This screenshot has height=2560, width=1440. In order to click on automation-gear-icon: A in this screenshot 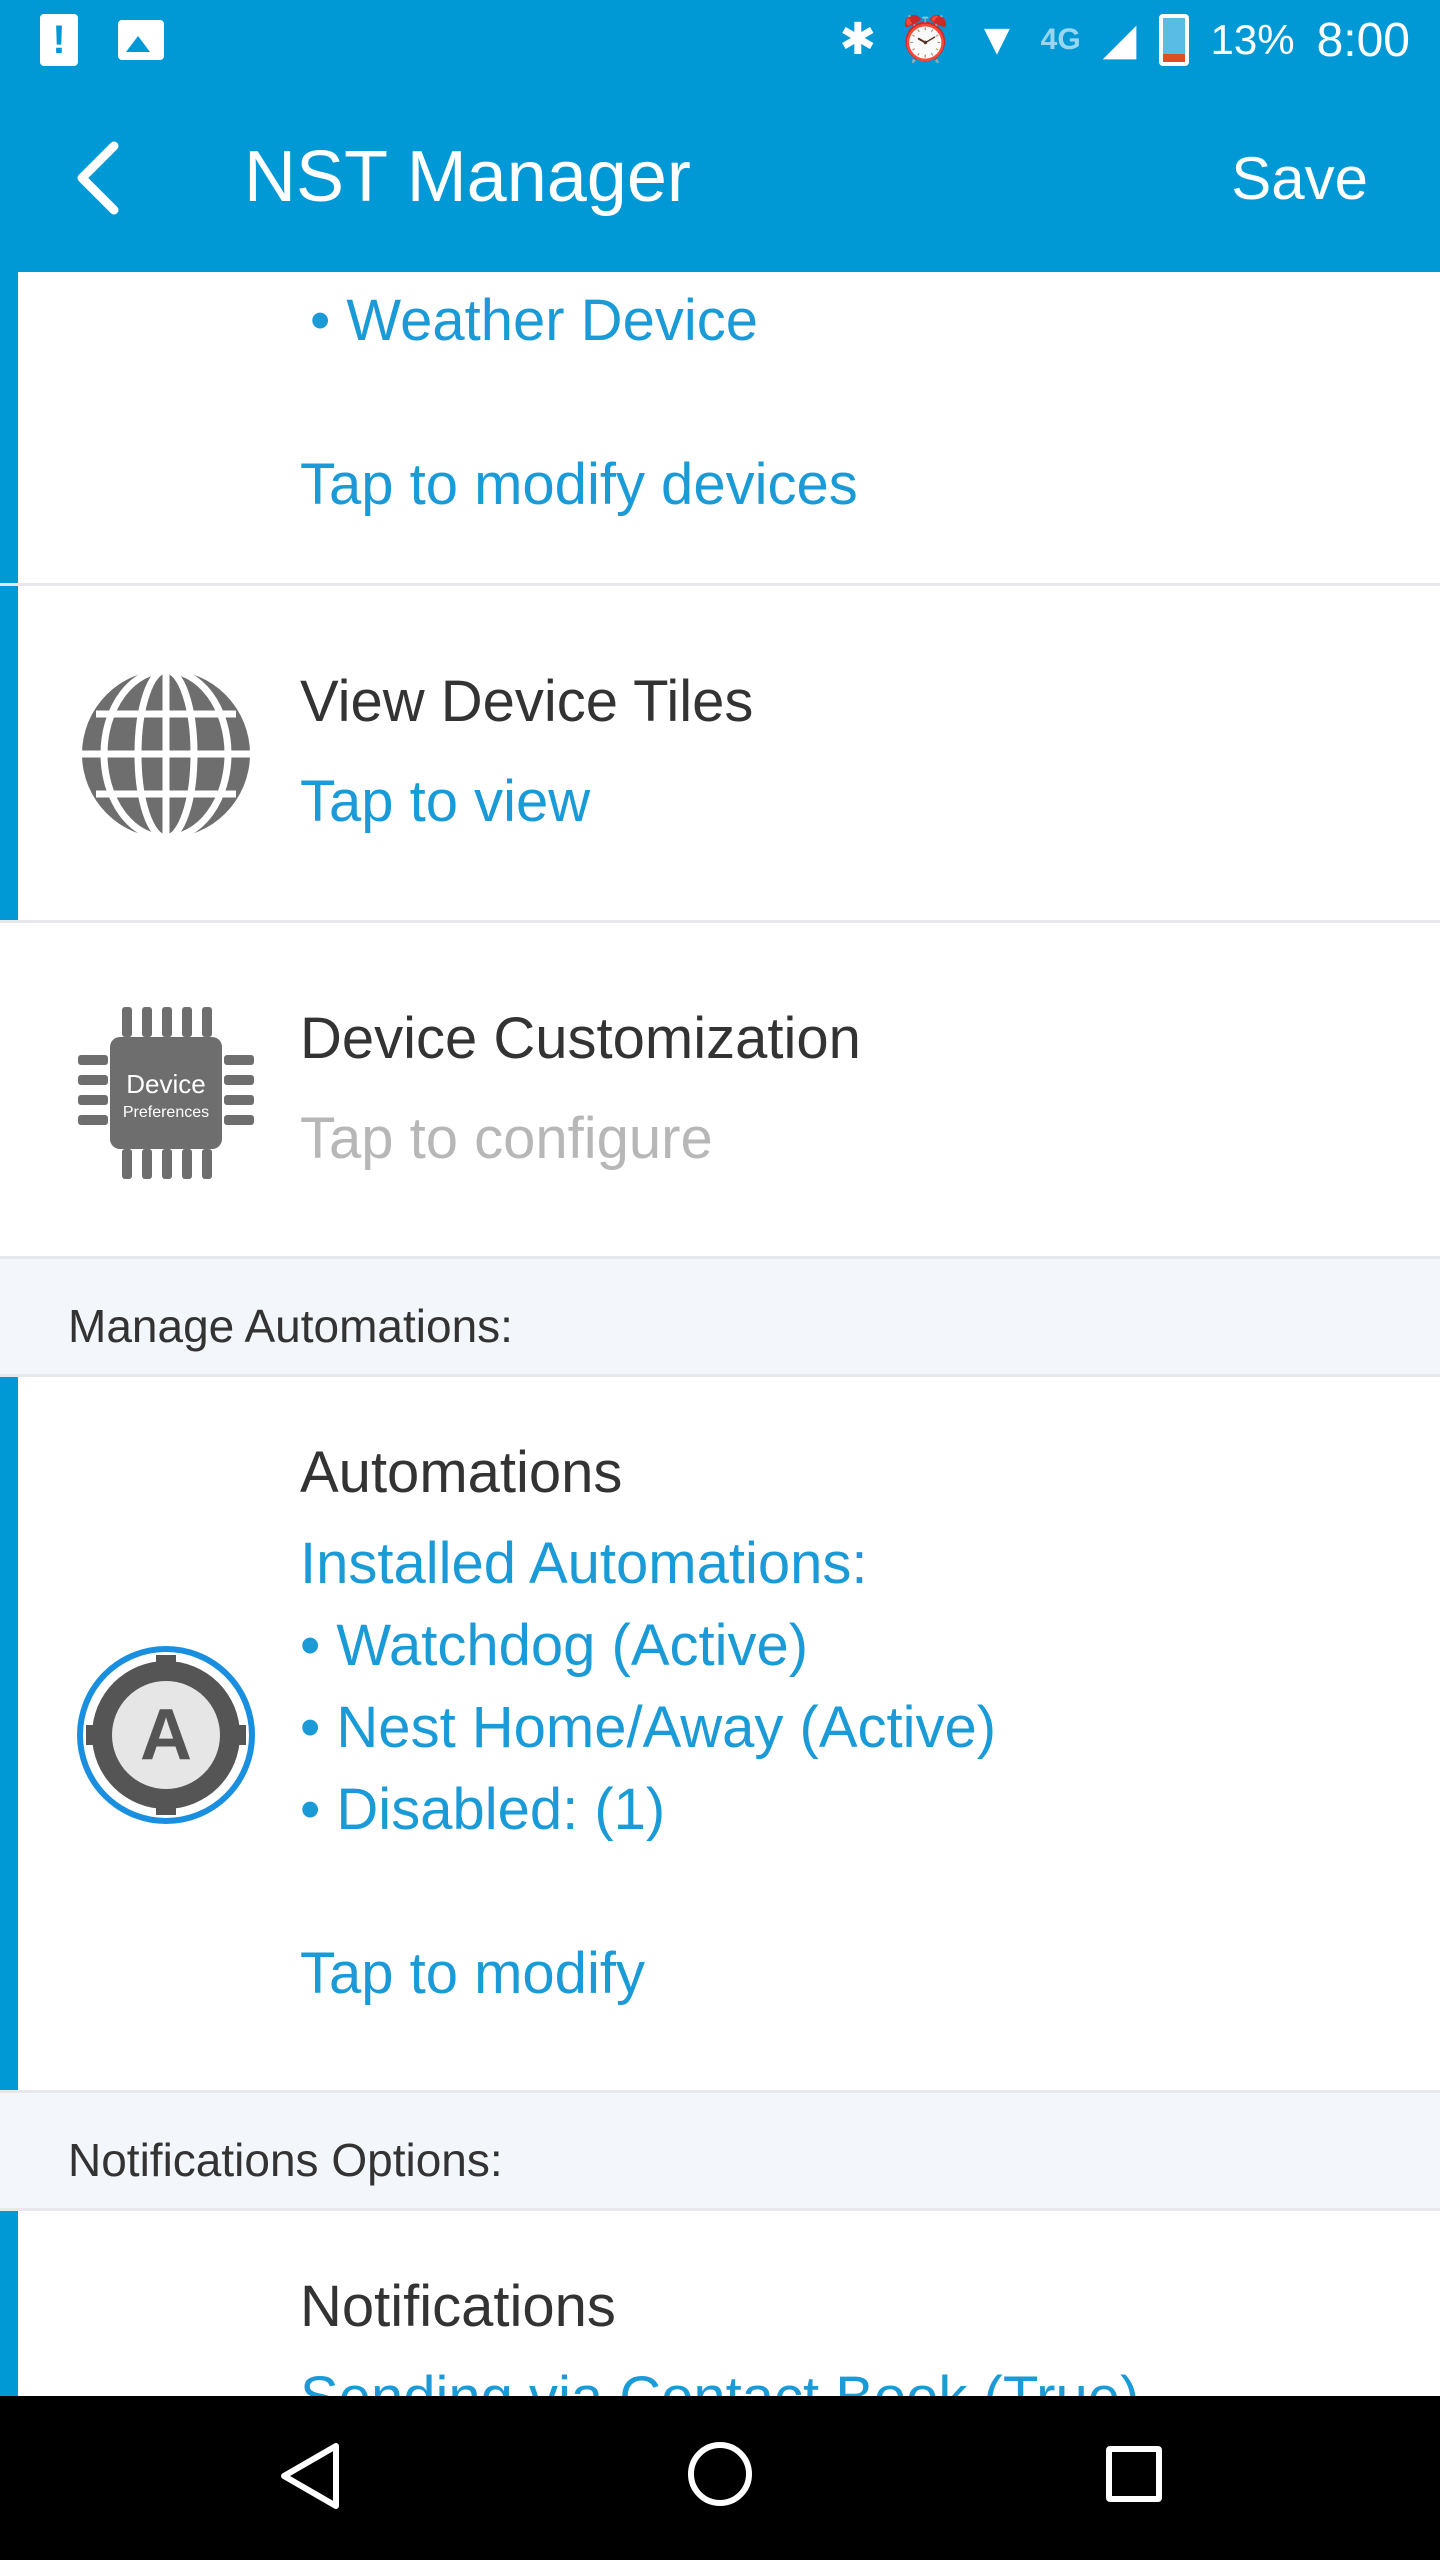, I will do `click(166, 1735)`.